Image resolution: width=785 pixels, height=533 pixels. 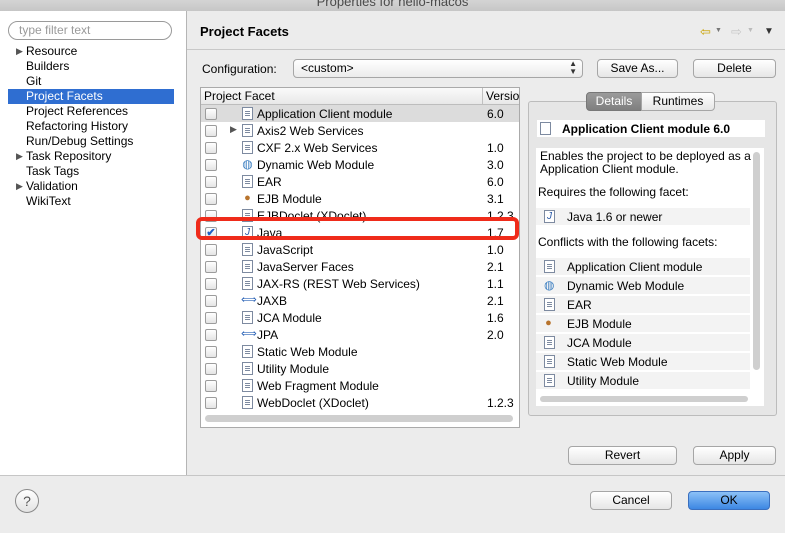 What do you see at coordinates (91, 141) in the screenshot?
I see `sidebar-item: Run/Debug Settings` at bounding box center [91, 141].